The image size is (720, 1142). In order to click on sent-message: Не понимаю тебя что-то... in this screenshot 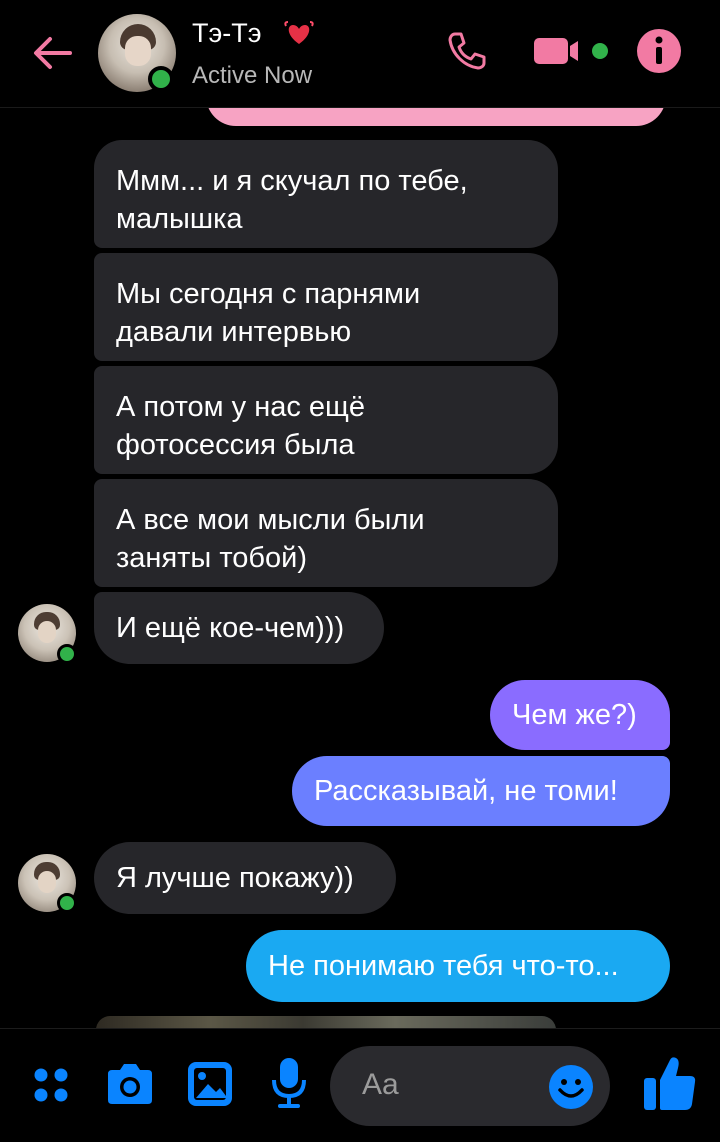, I will do `click(458, 966)`.